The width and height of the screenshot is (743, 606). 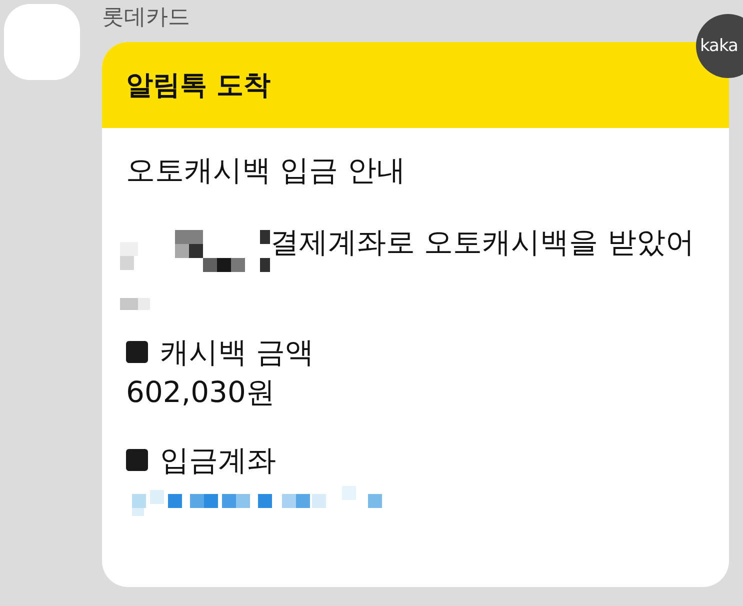 I want to click on section-label: 입금계좌, so click(x=218, y=460).